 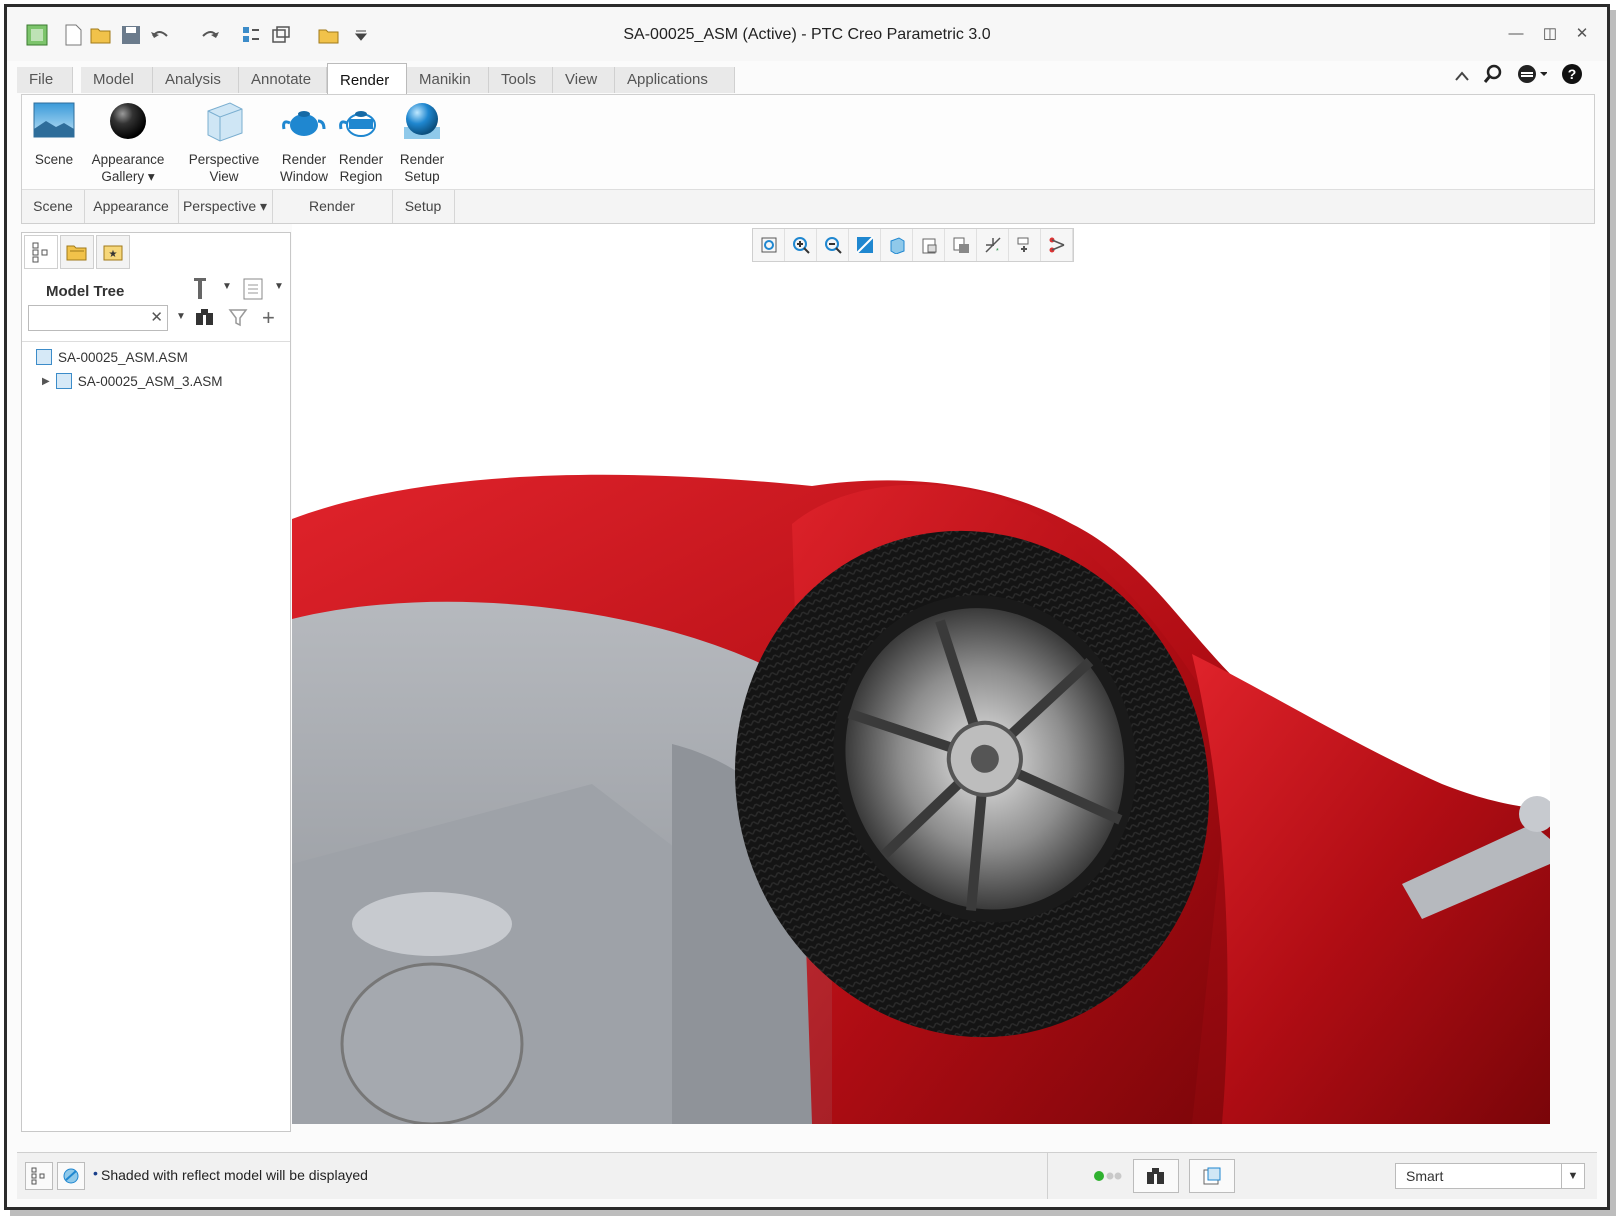 I want to click on tab-view: View, so click(x=584, y=80).